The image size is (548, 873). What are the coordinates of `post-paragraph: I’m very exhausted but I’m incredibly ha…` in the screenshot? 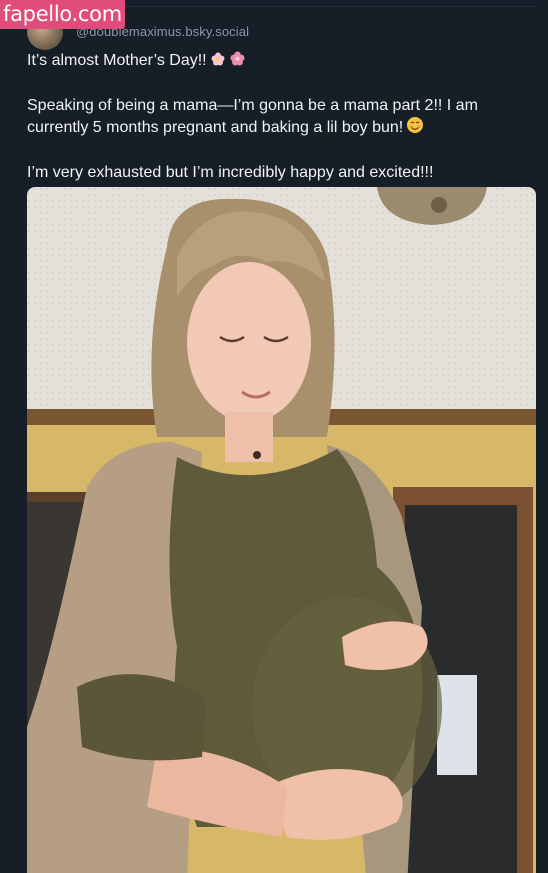 It's located at (277, 172).